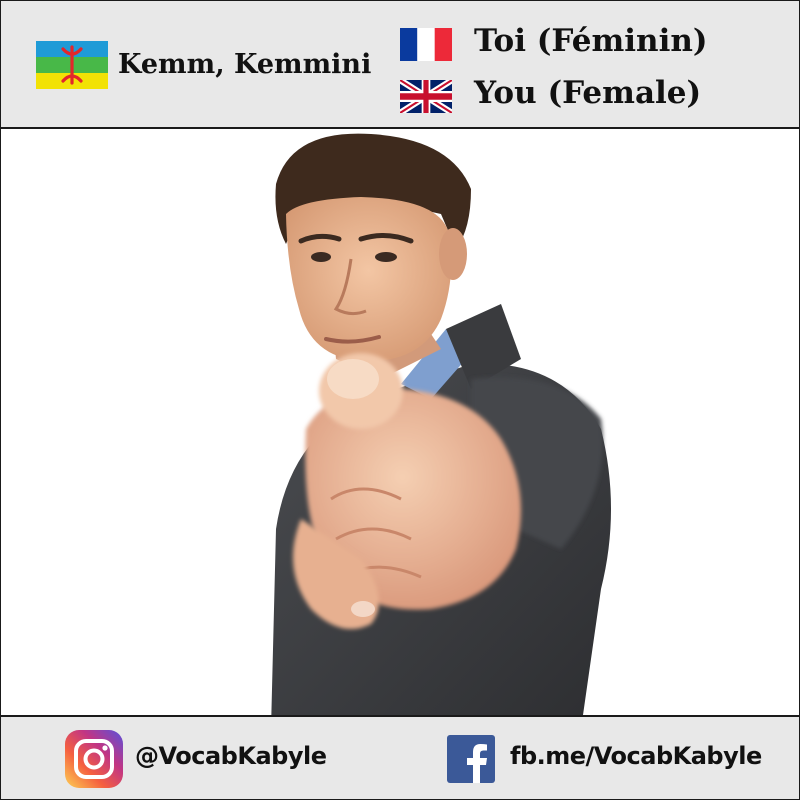  Describe the element at coordinates (426, 96) in the screenshot. I see `uk-flag-icon` at that location.